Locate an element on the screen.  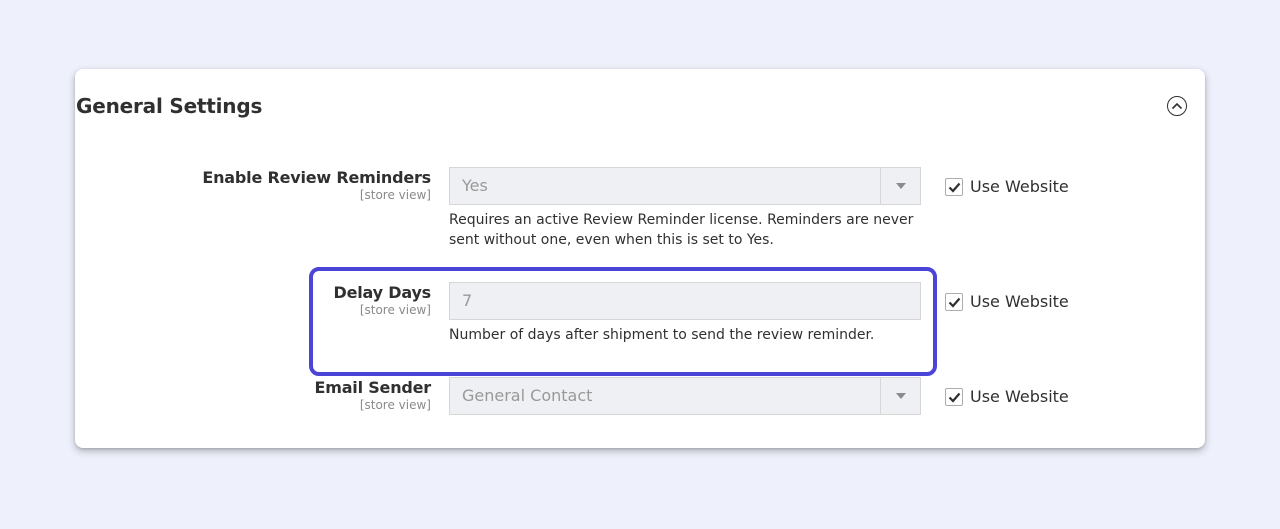
use-website-delay-days: Use Website is located at coordinates (1007, 302).